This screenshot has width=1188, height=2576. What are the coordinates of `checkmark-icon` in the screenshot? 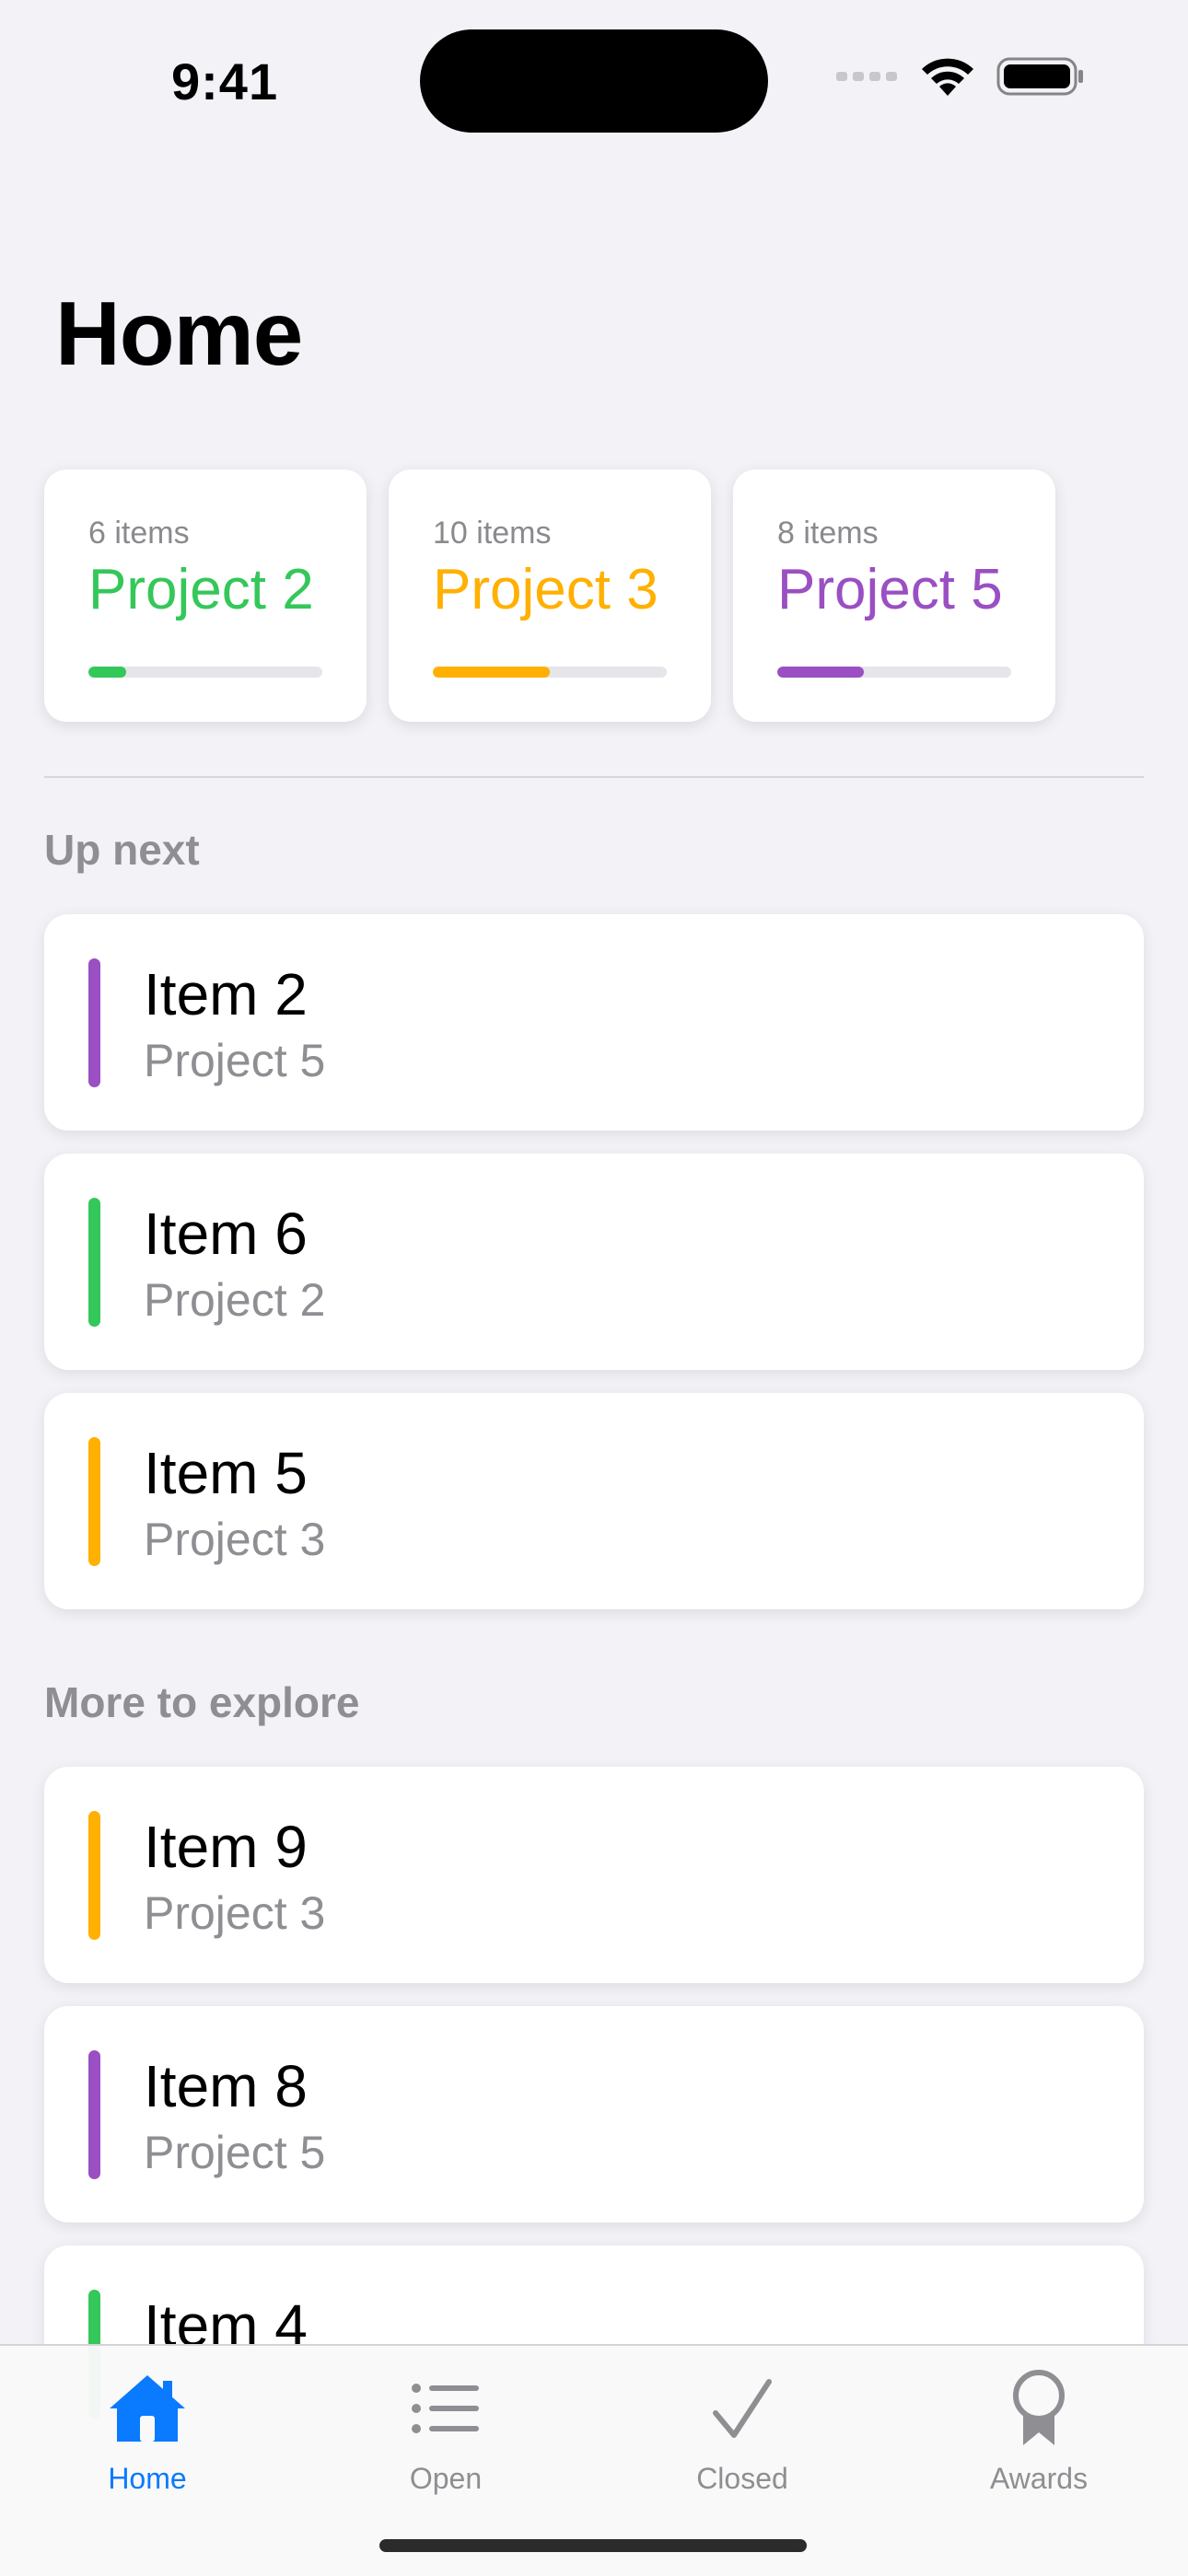 It's located at (742, 2408).